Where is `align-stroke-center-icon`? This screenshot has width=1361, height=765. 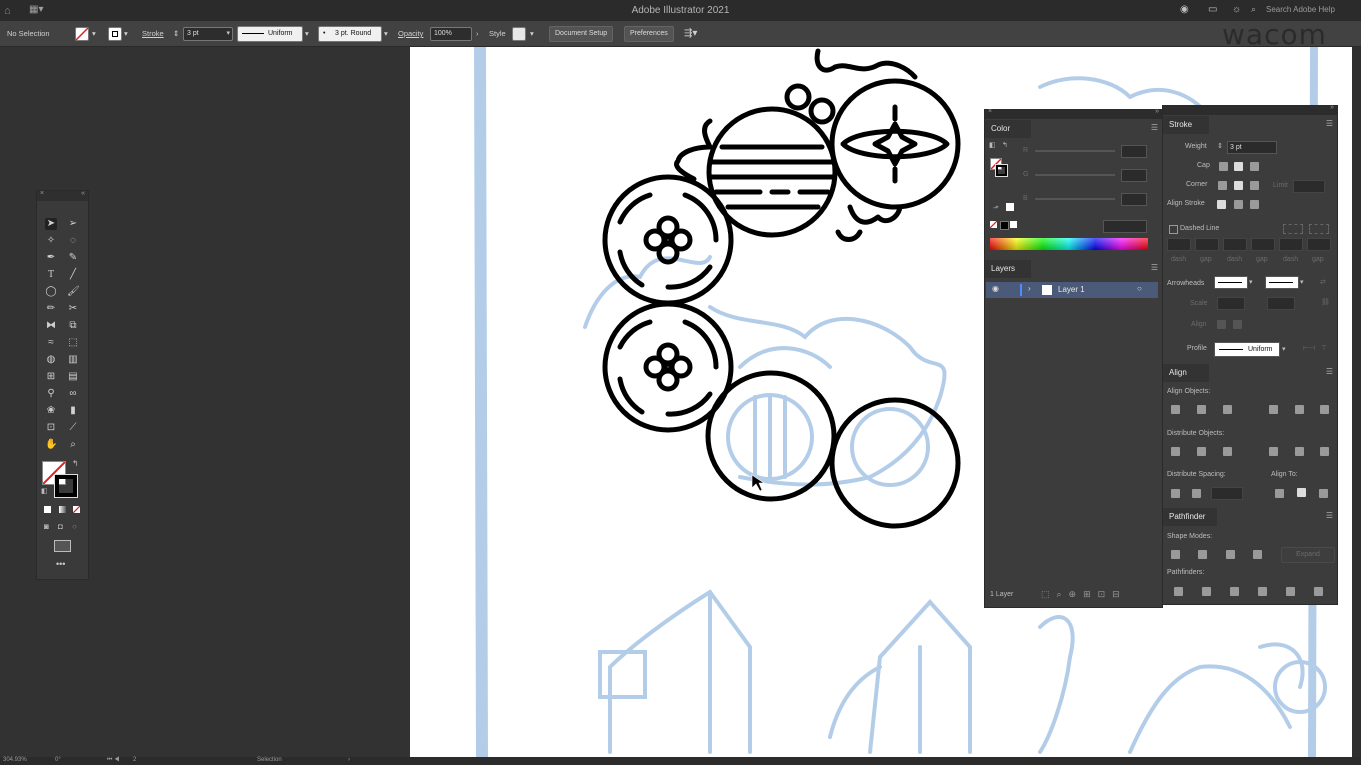 align-stroke-center-icon is located at coordinates (1221, 204).